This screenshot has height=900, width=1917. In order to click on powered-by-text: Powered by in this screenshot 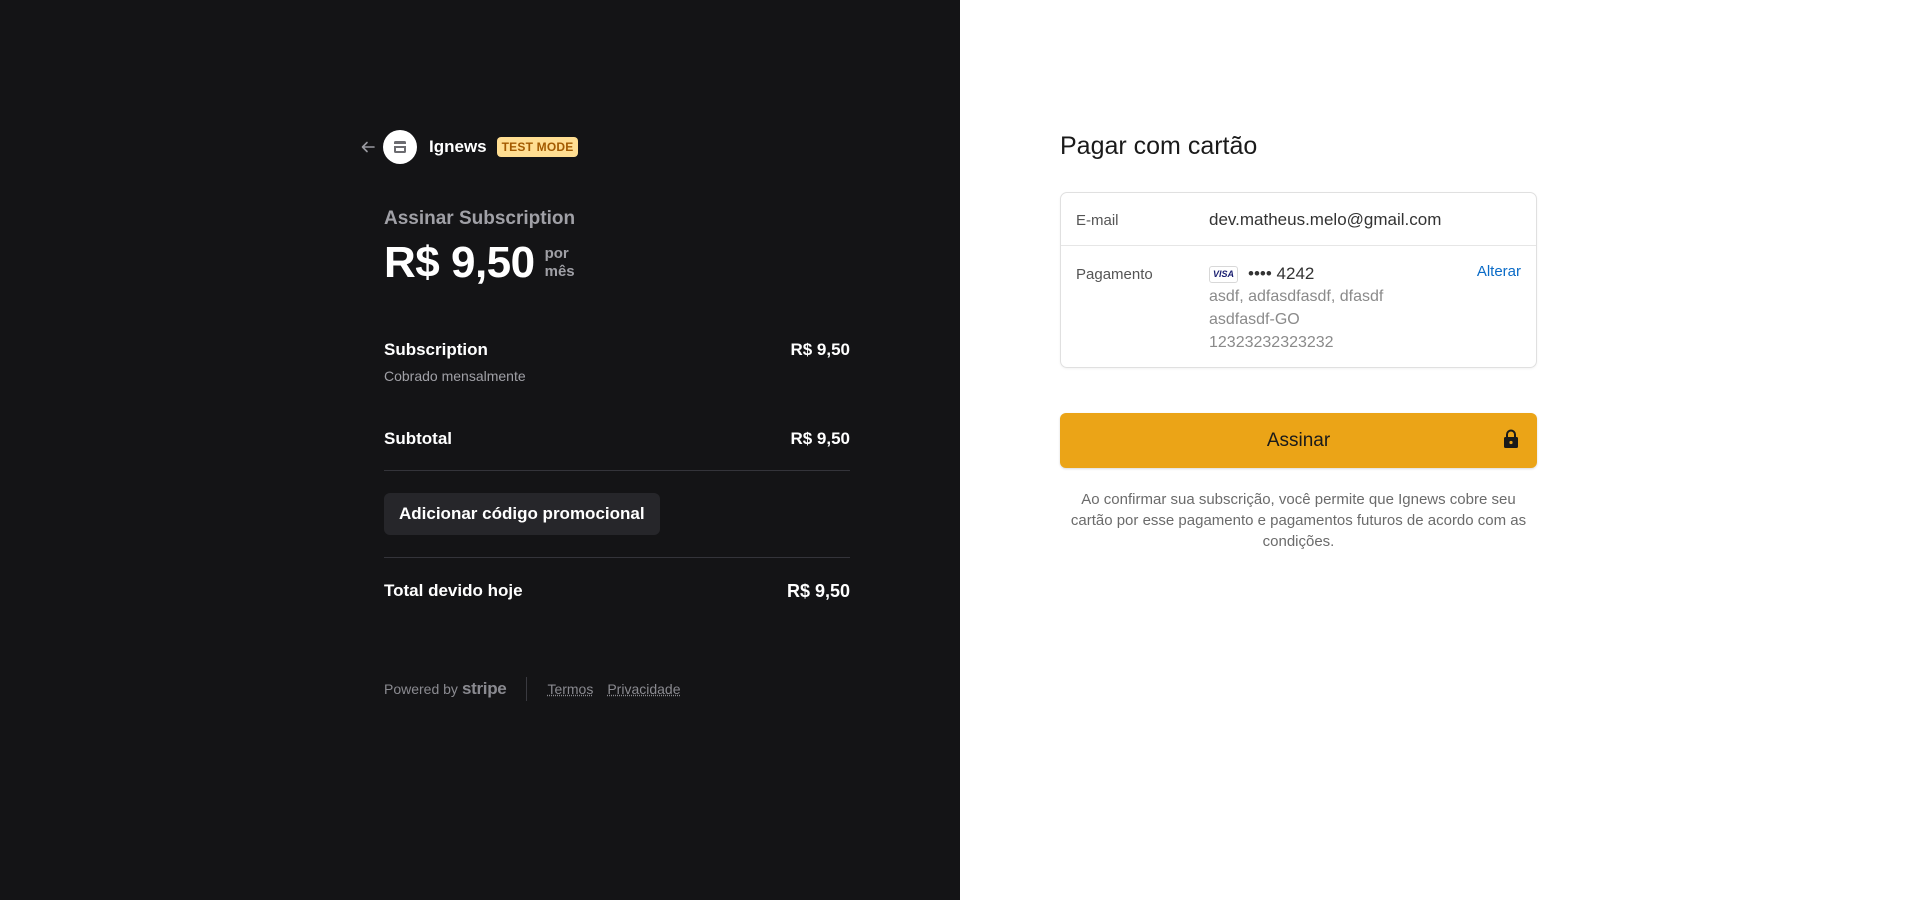, I will do `click(421, 689)`.